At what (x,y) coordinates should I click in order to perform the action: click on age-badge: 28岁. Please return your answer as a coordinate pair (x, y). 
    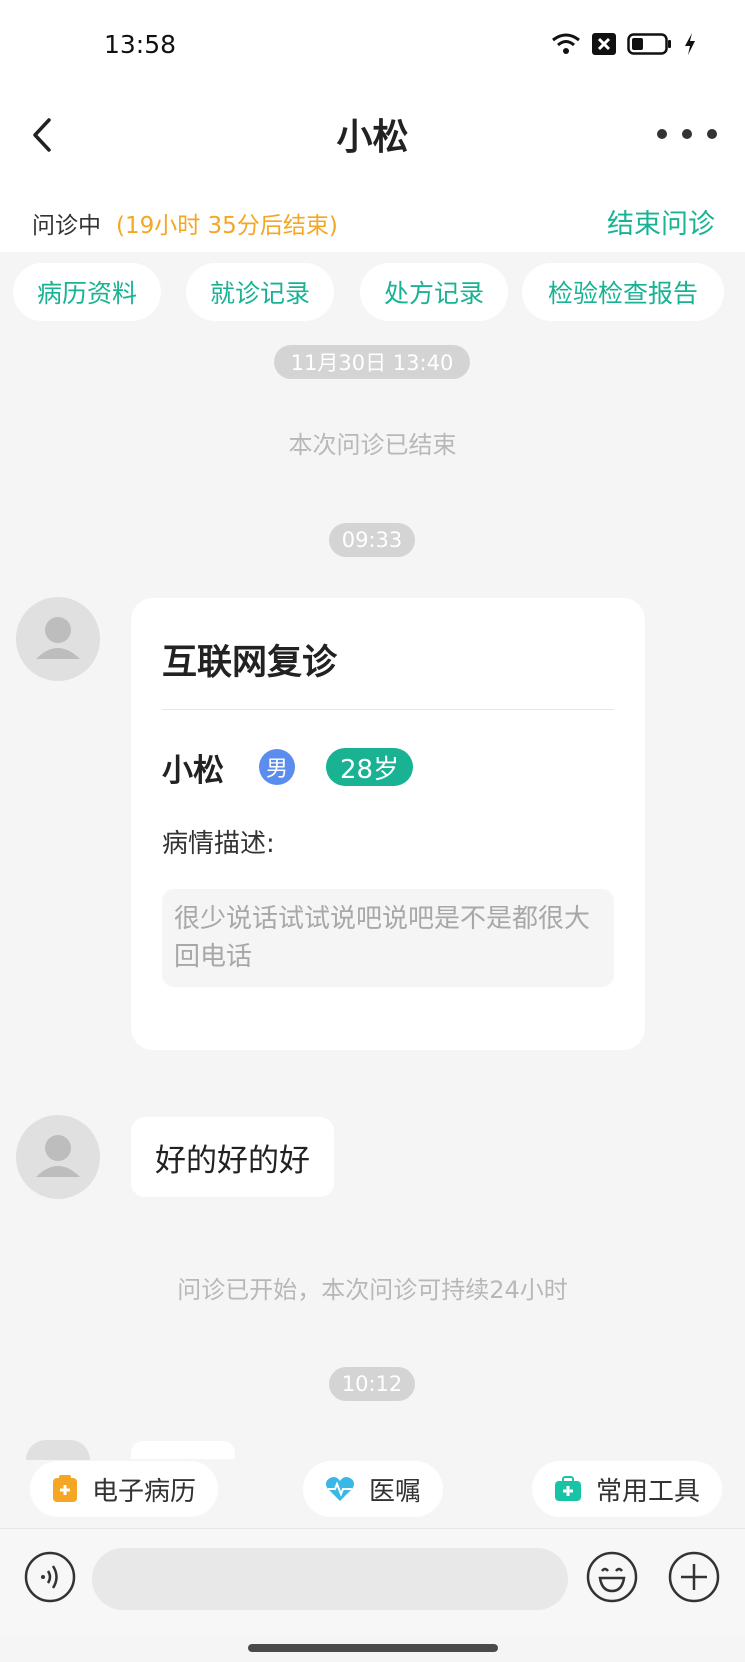
    Looking at the image, I should click on (370, 767).